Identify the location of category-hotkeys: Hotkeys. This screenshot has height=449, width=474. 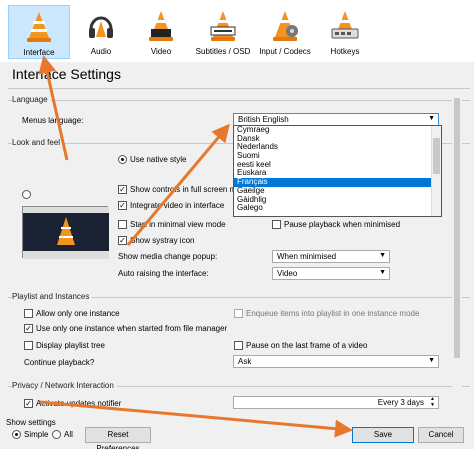
(345, 32).